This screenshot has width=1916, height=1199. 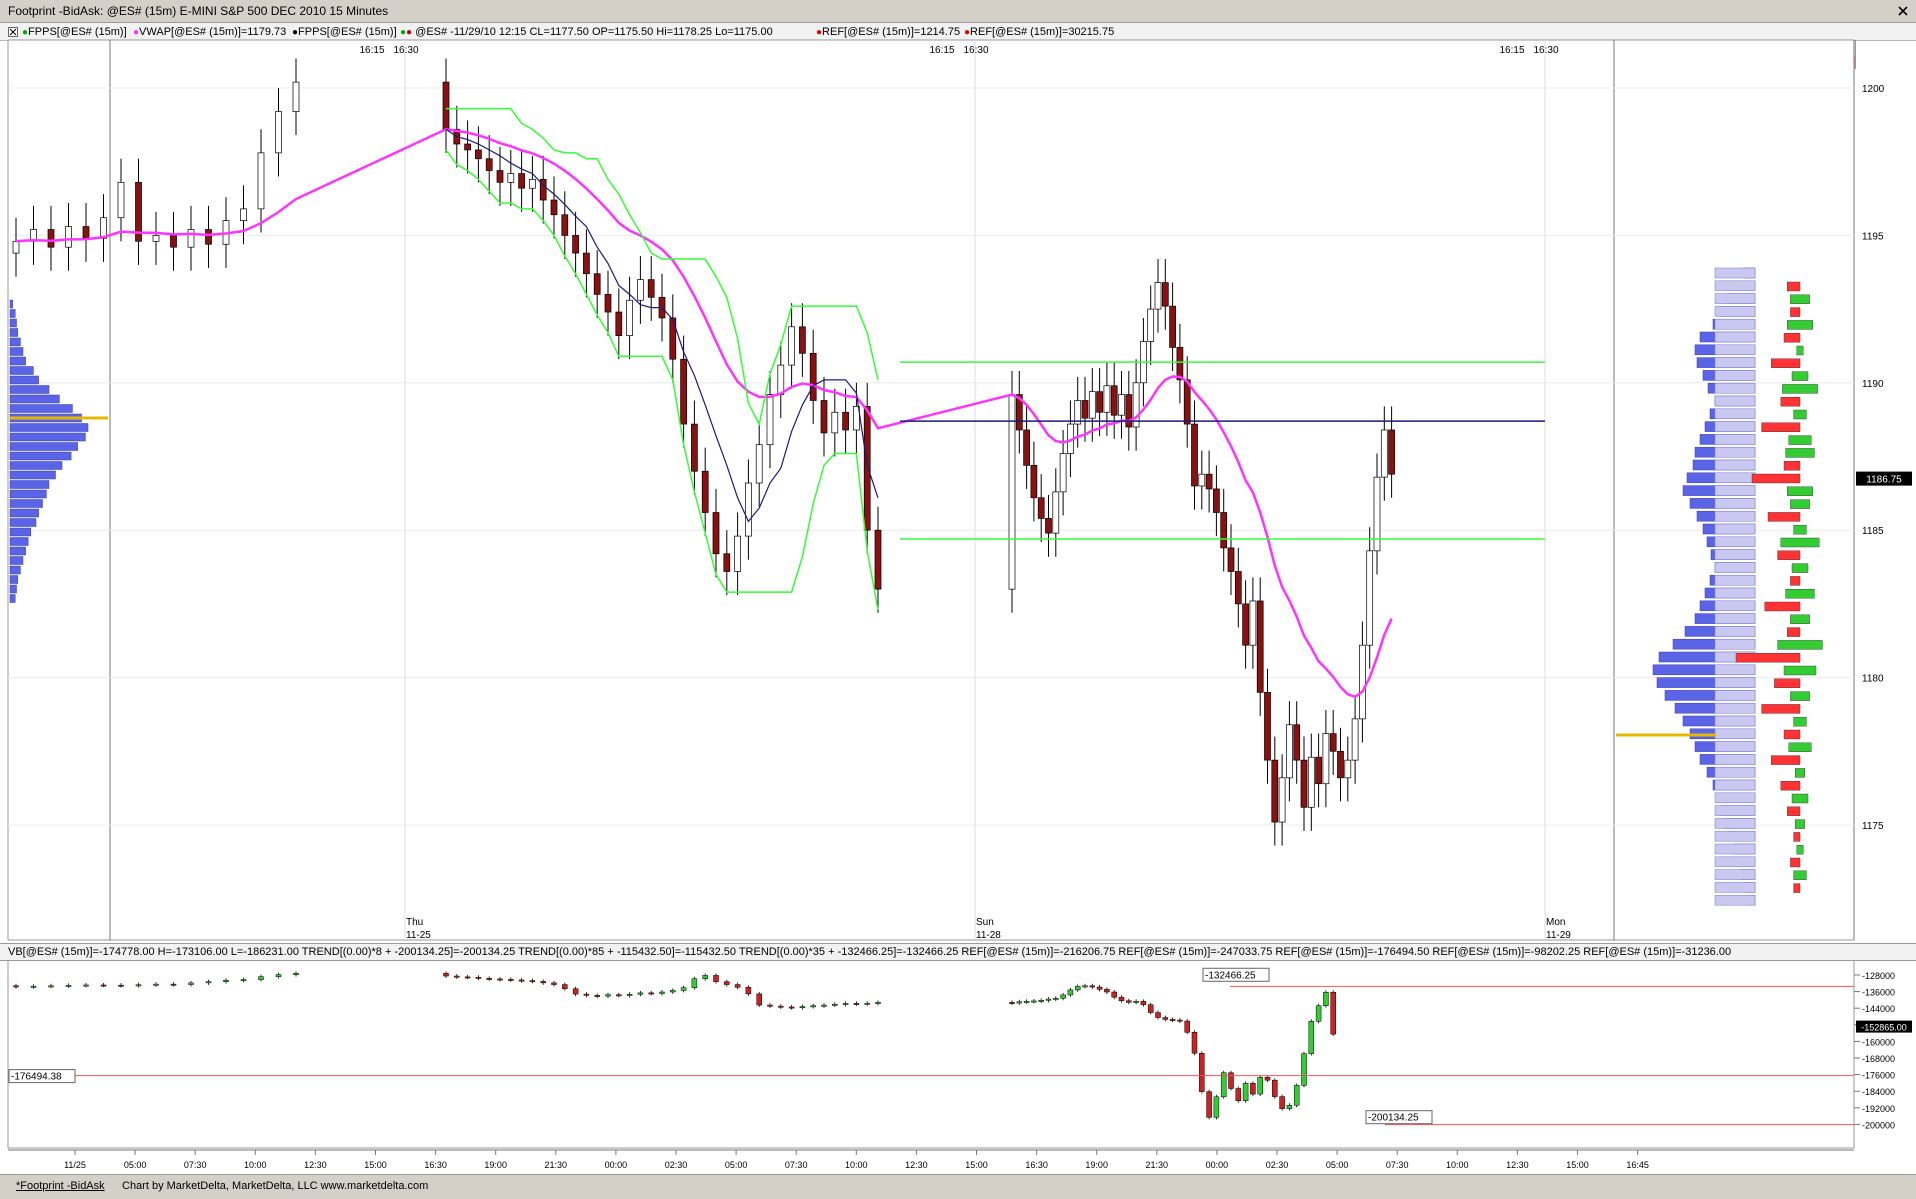 I want to click on legend-close-icon, so click(x=13, y=32).